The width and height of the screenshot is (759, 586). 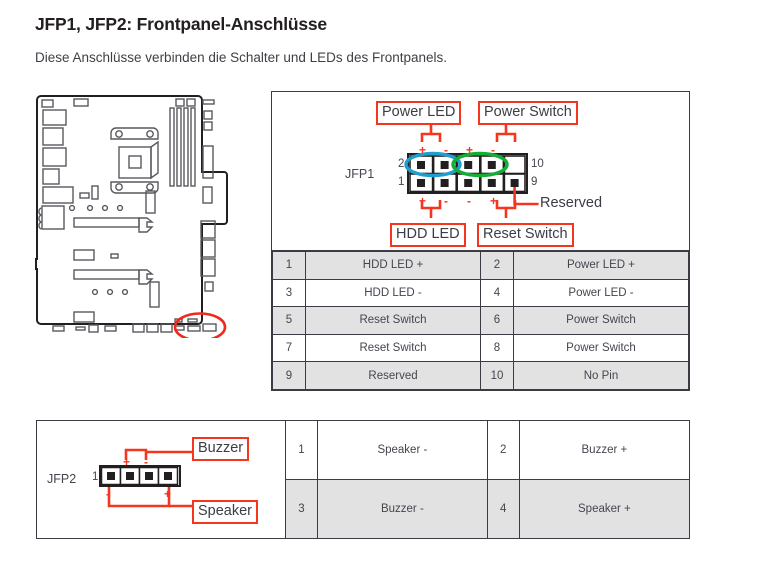 I want to click on cell-pin-name: Reserved, so click(x=393, y=375).